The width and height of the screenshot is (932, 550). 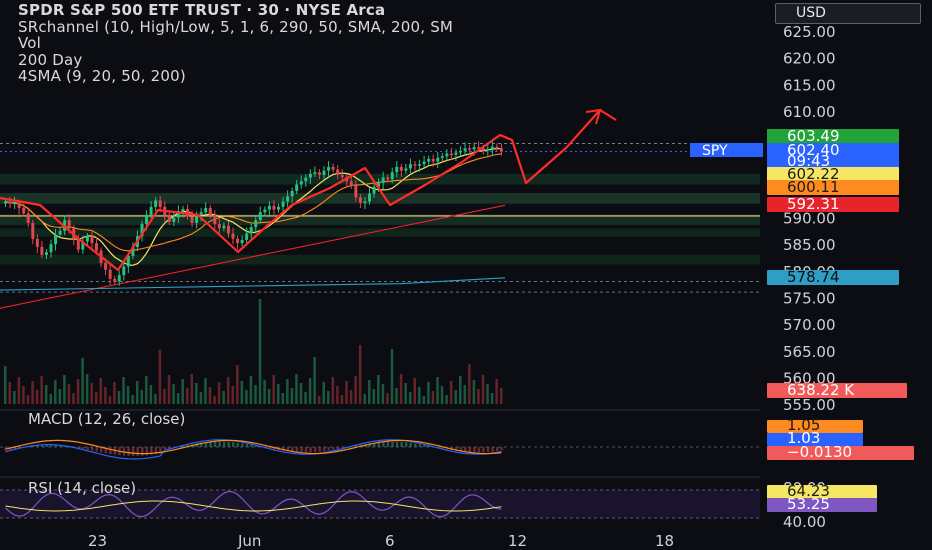 I want to click on rsi-tick: 40.00, so click(x=804, y=522).